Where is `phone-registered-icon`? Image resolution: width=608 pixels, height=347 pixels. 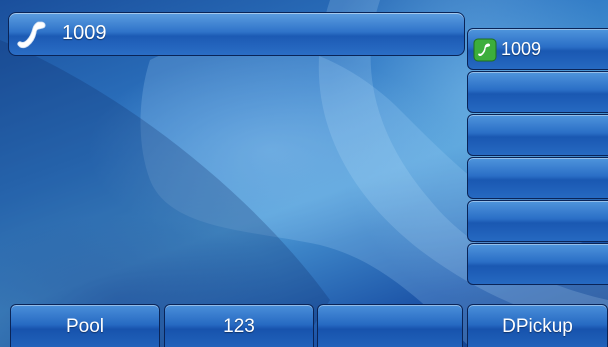 phone-registered-icon is located at coordinates (485, 50).